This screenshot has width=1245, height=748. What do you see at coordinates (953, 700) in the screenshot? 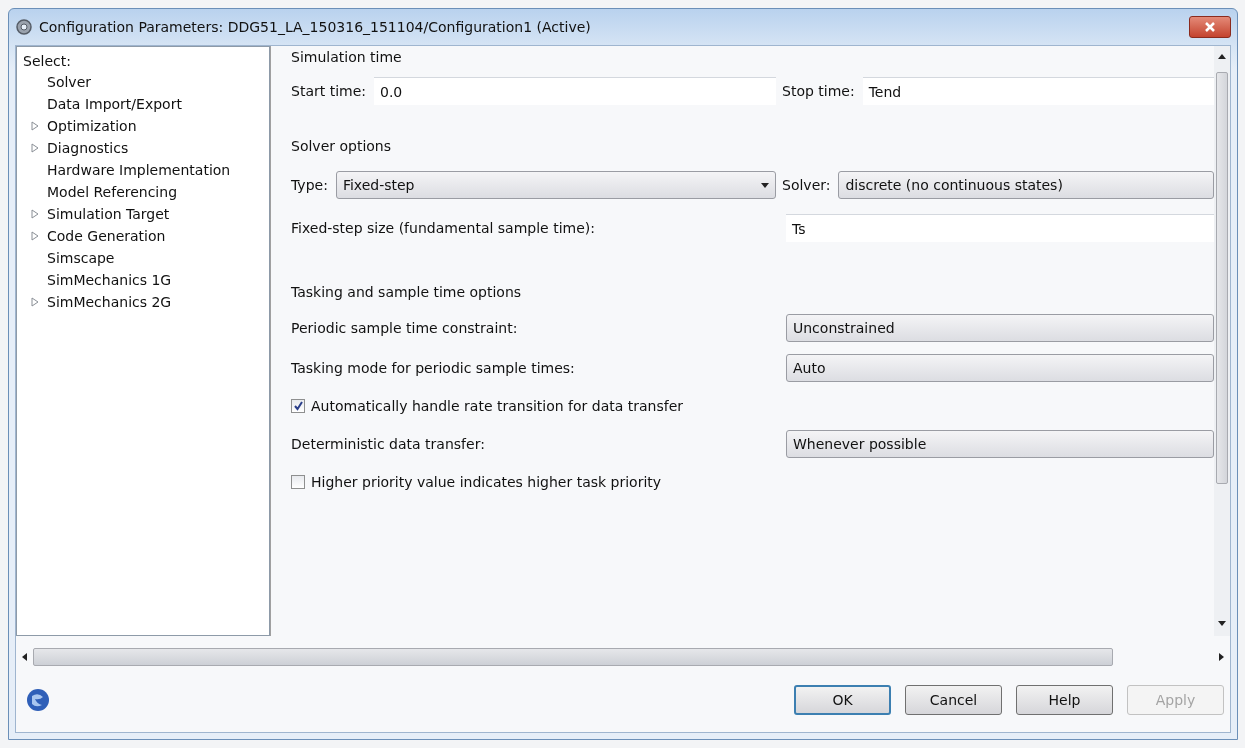
I see `dialog-button: Cancel` at bounding box center [953, 700].